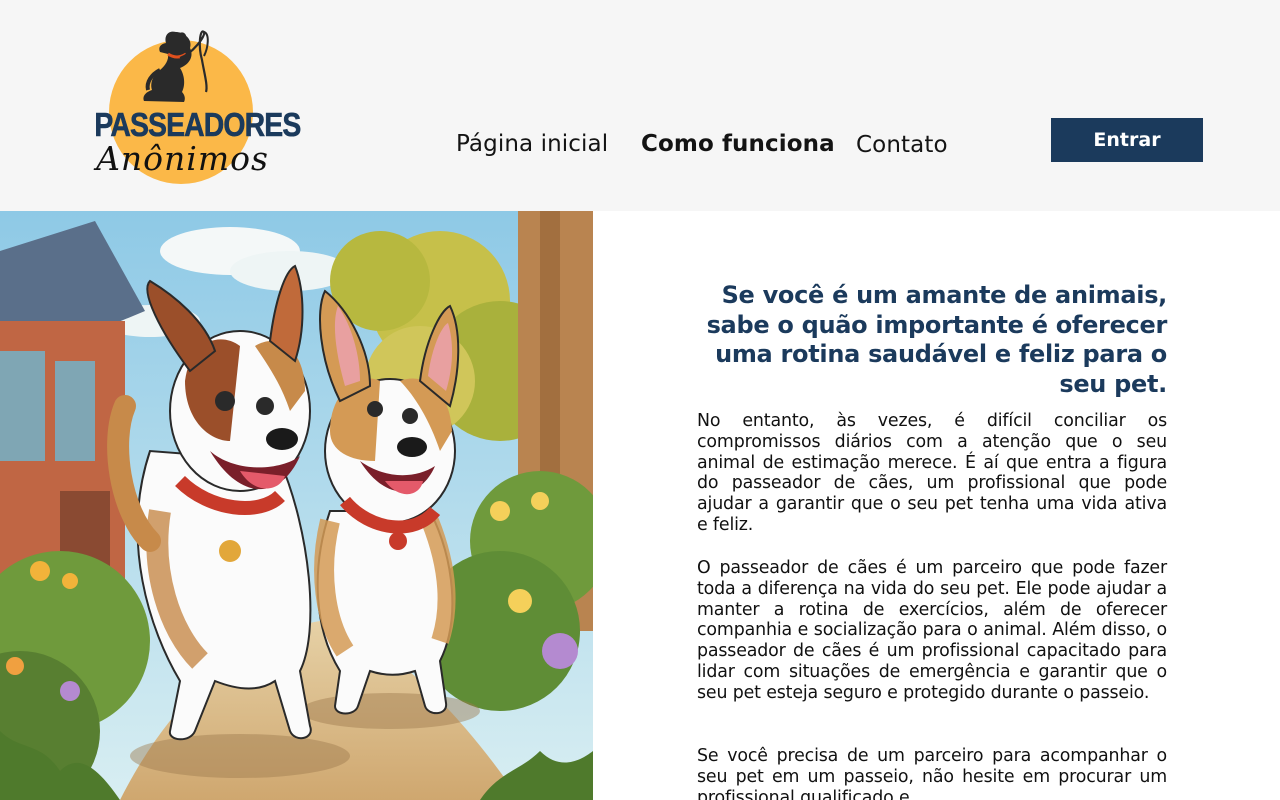 The image size is (1280, 800). I want to click on nav-home-link: Página inicial, so click(532, 144).